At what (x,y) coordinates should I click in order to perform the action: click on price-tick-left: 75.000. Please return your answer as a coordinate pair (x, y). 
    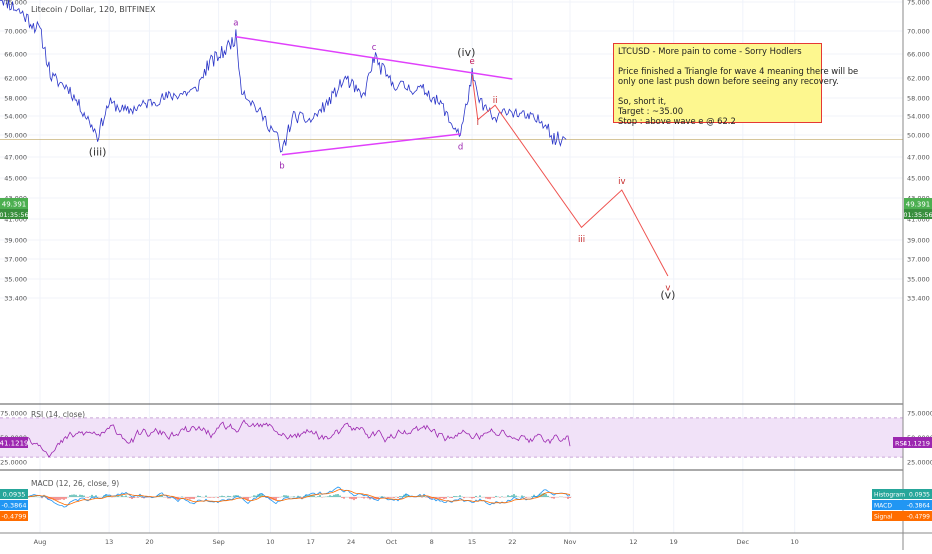
    Looking at the image, I should click on (15, 3).